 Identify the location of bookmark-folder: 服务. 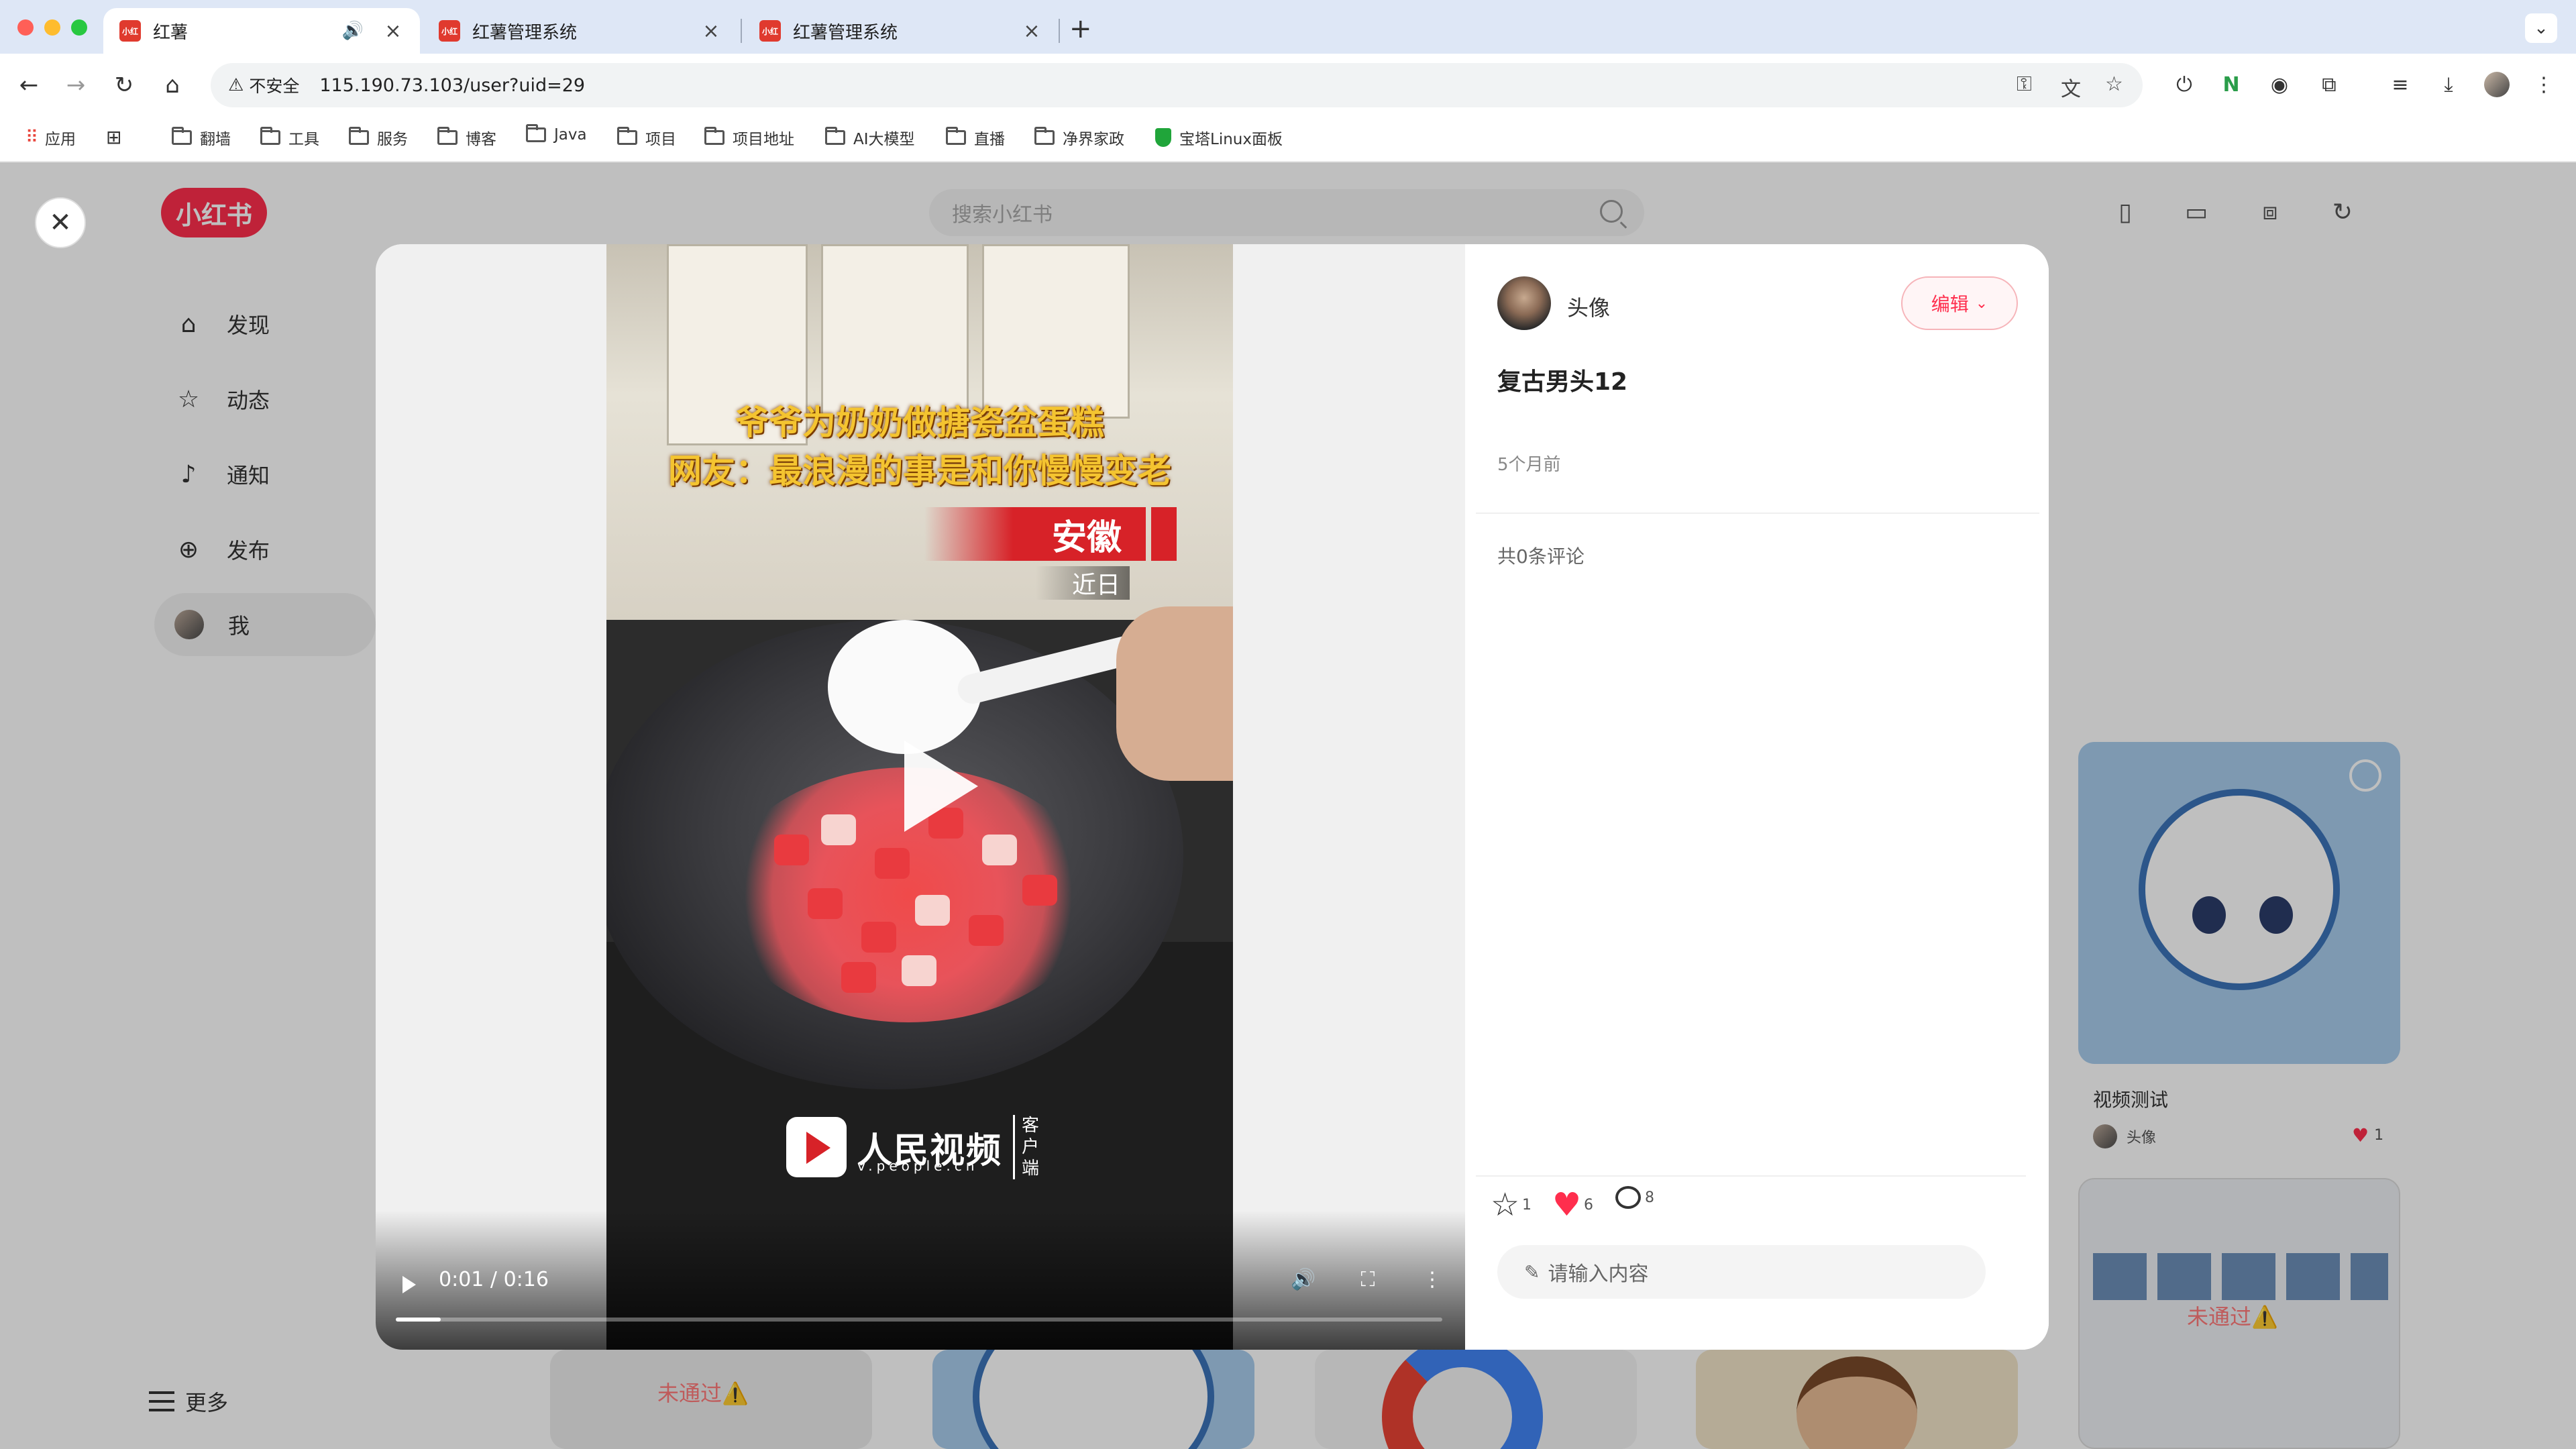
(378, 137).